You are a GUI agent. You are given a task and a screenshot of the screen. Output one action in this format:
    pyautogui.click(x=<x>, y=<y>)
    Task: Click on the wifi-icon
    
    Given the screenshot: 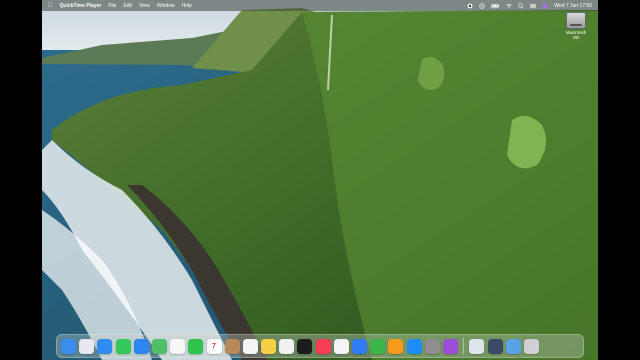 What is the action you would take?
    pyautogui.click(x=509, y=6)
    